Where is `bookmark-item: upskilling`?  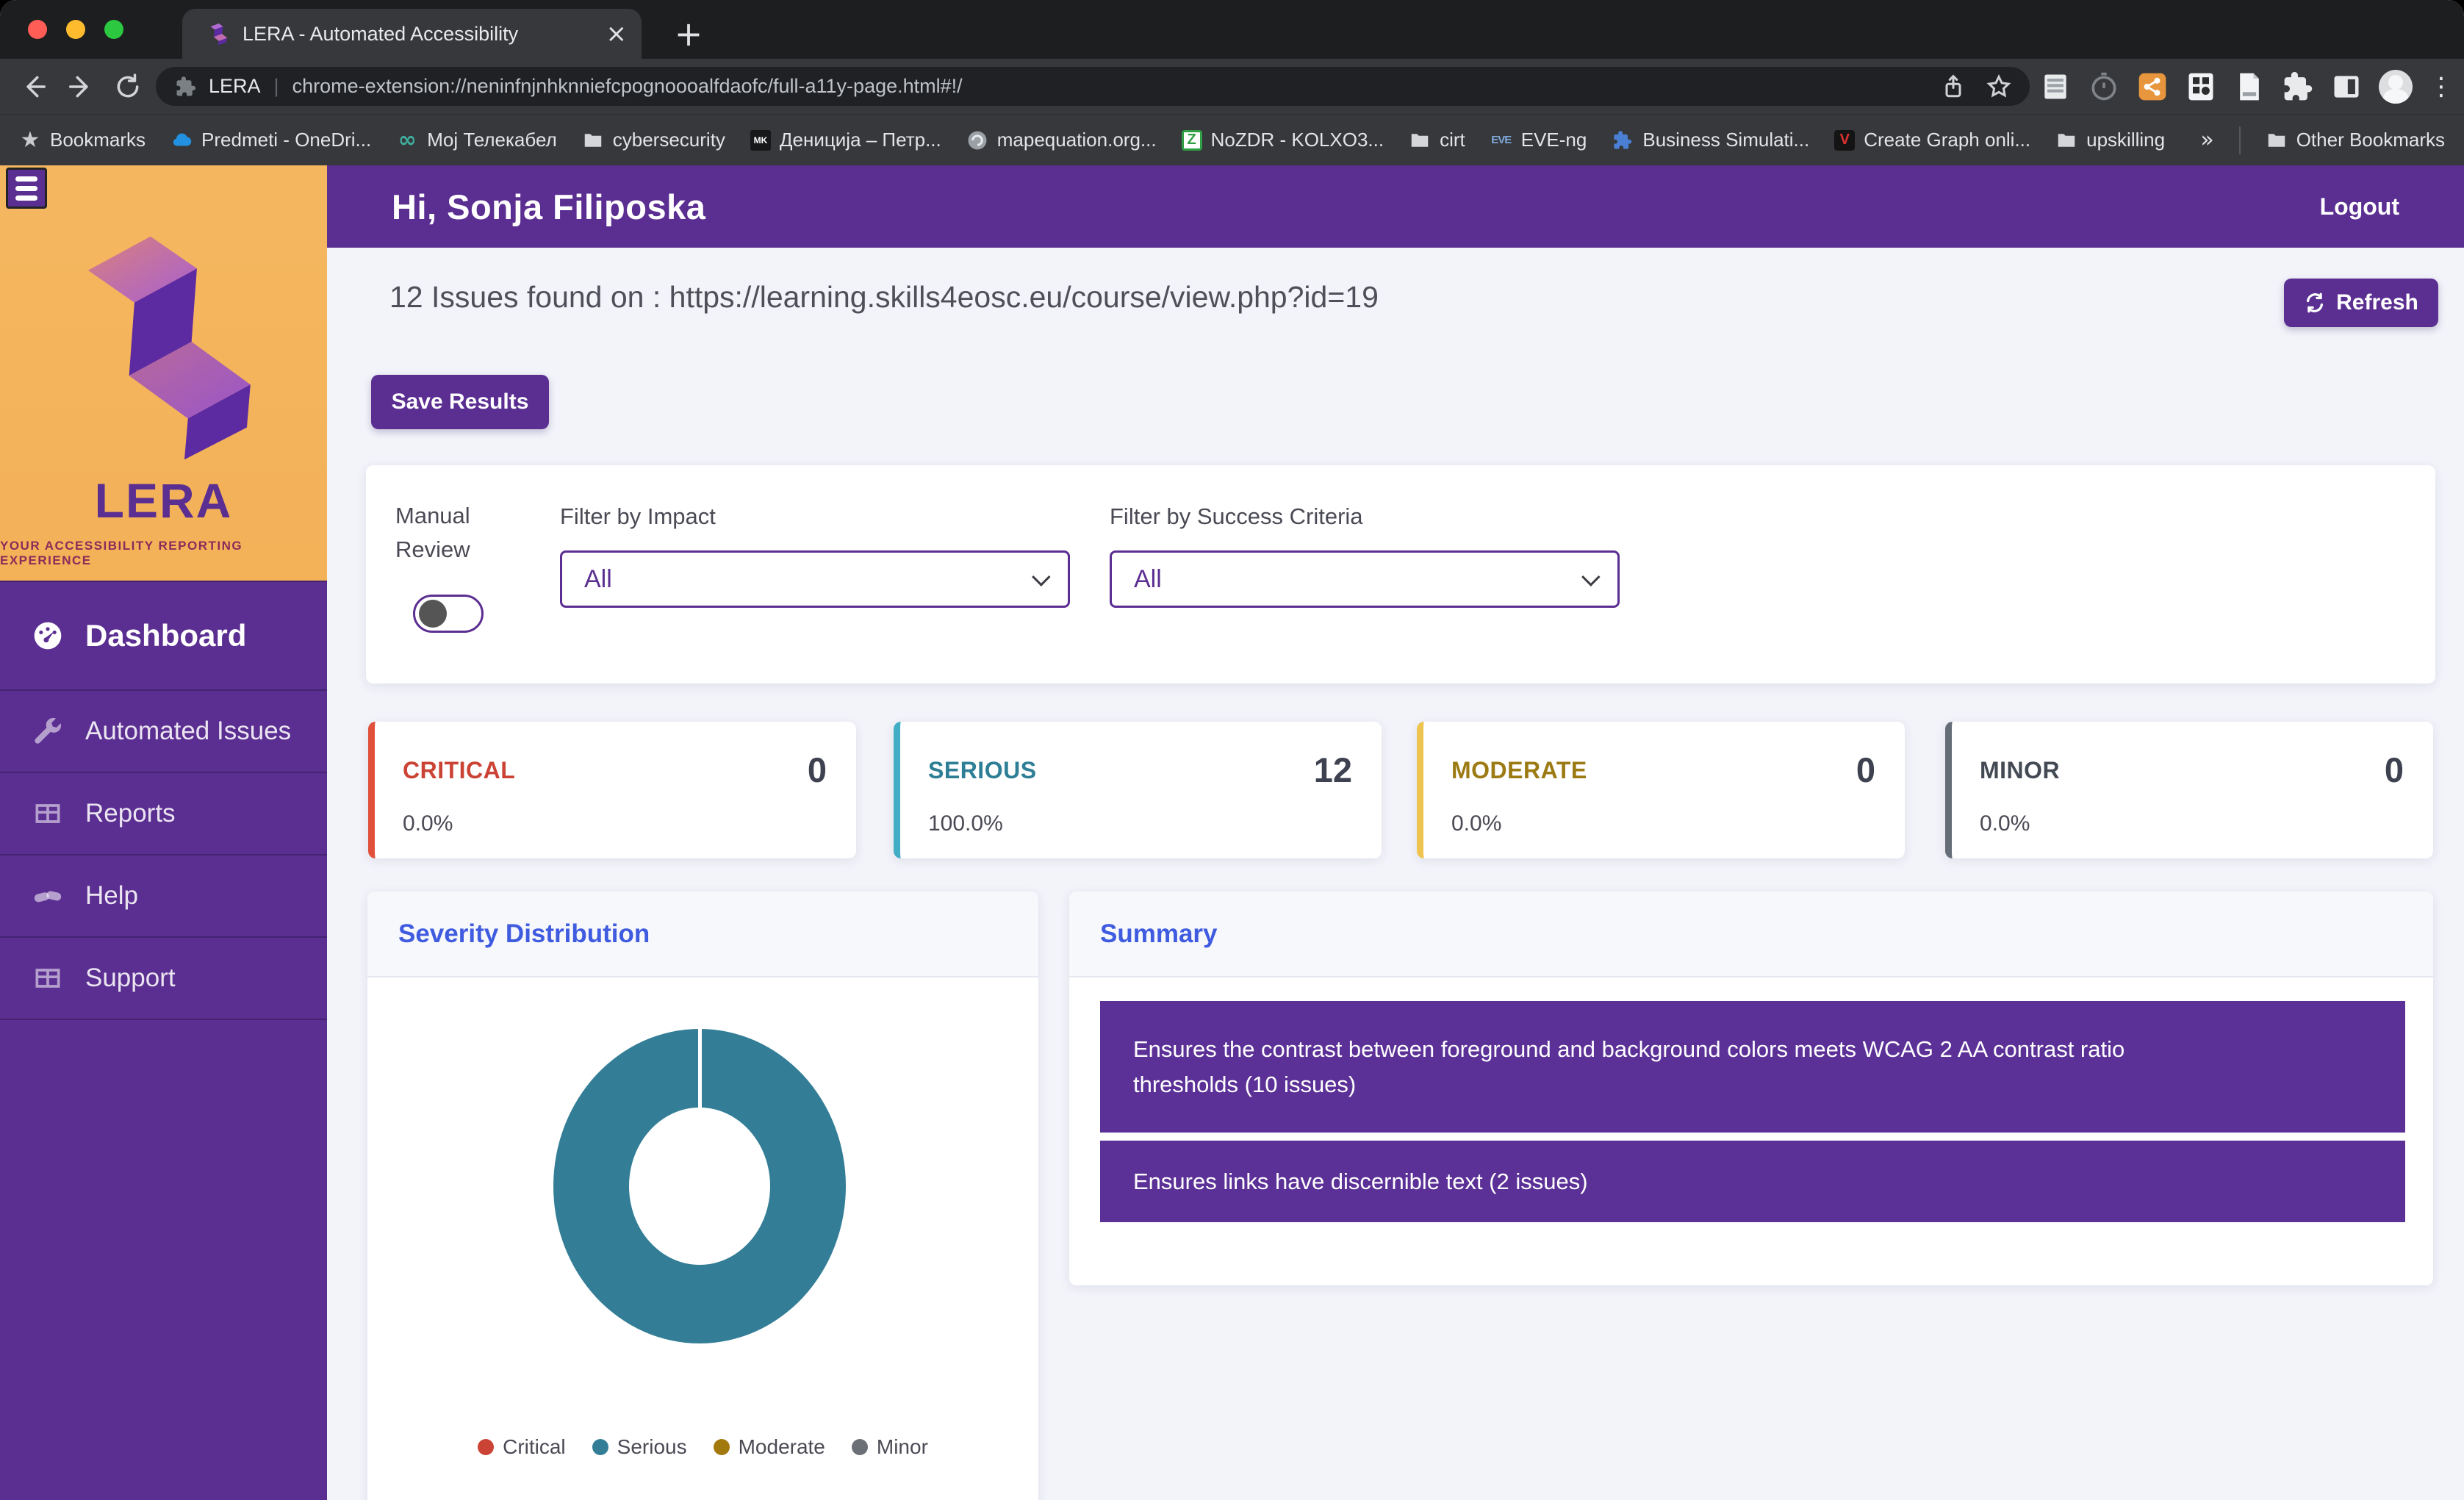
bookmark-item: upskilling is located at coordinates (2110, 140).